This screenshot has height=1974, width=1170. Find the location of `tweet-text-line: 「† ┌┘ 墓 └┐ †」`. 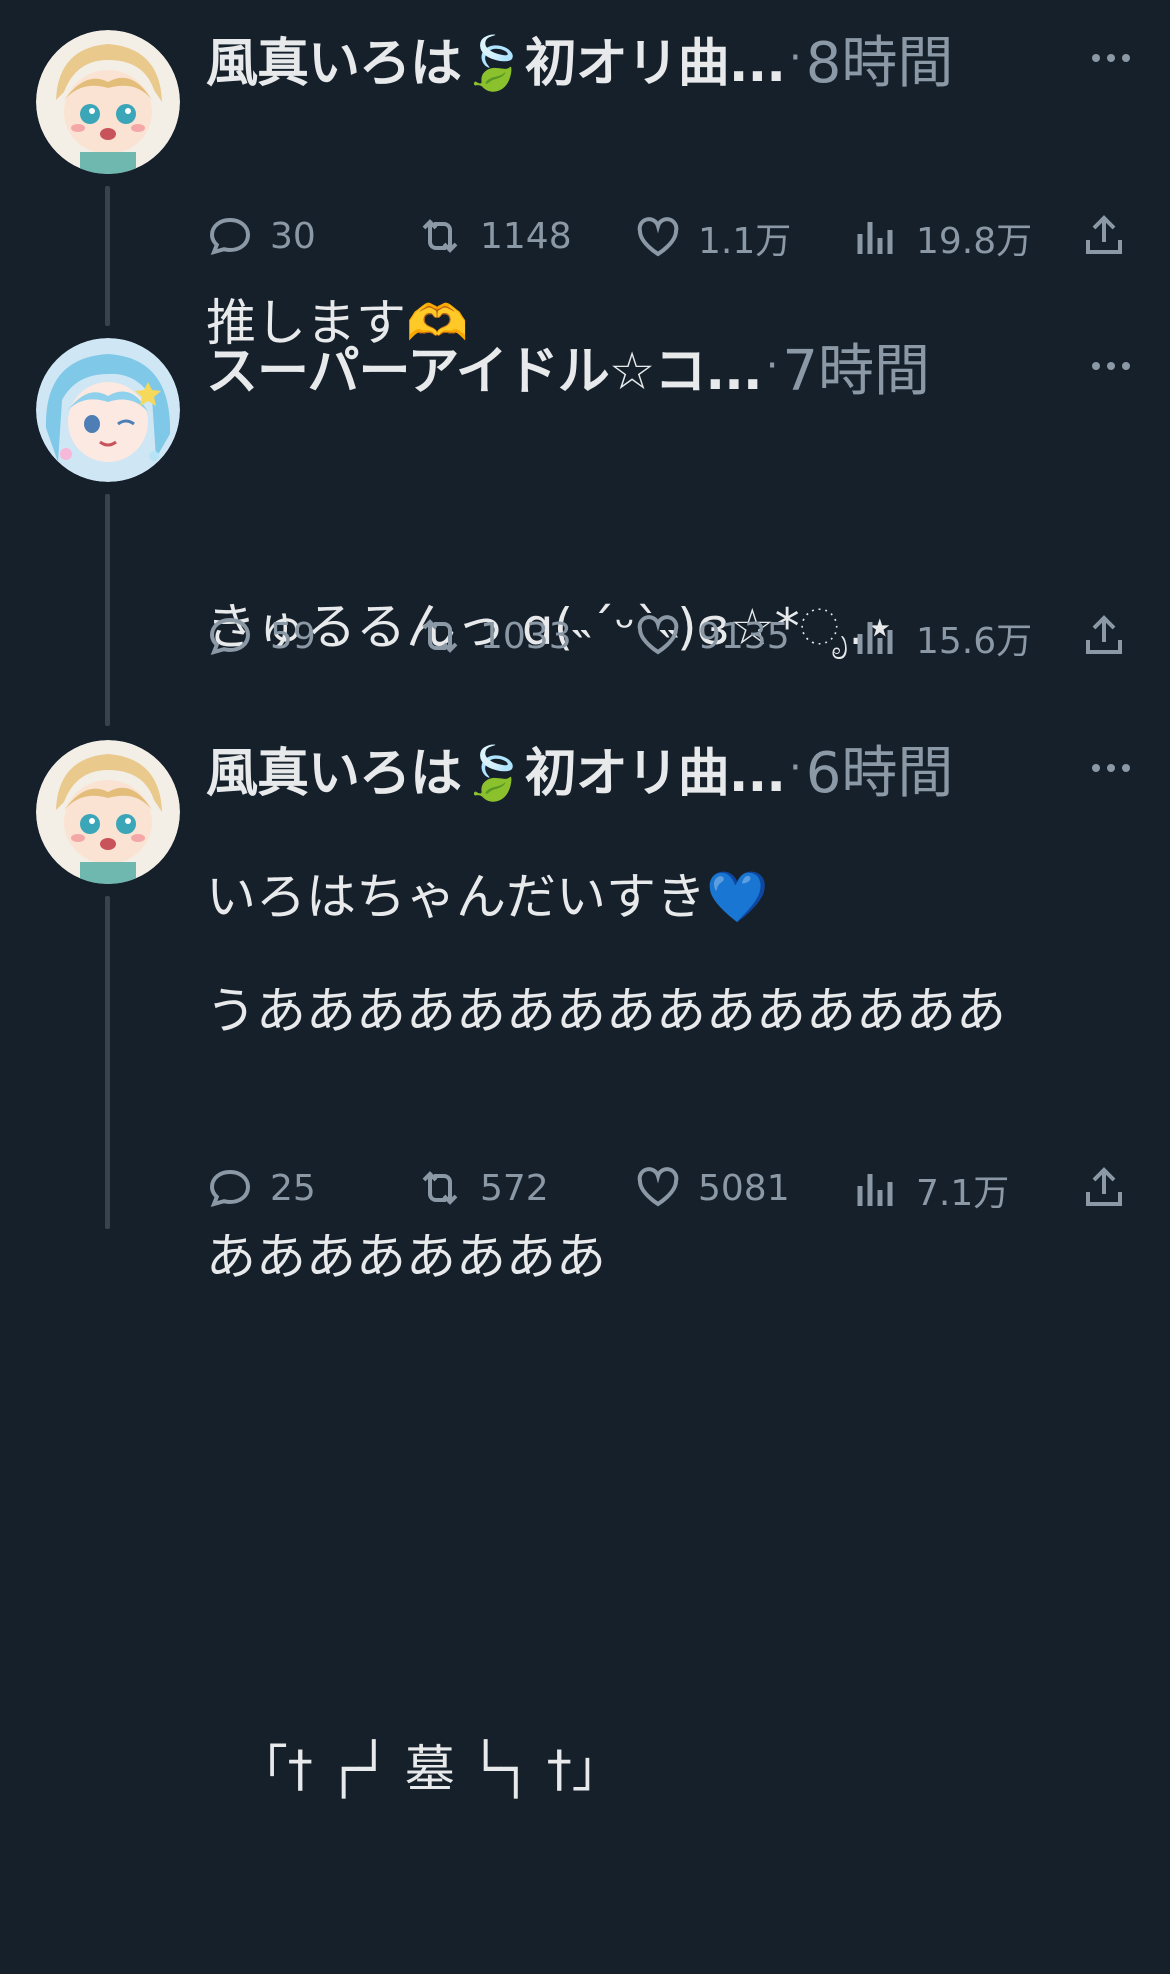

tweet-text-line: 「† ┌┘ 墓 └┐ †」 is located at coordinates (414, 1769).